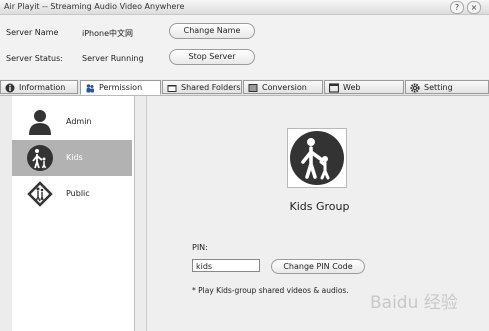 The width and height of the screenshot is (489, 331). Describe the element at coordinates (414, 303) in the screenshot. I see `watermark-text: Baidu 经验` at that location.